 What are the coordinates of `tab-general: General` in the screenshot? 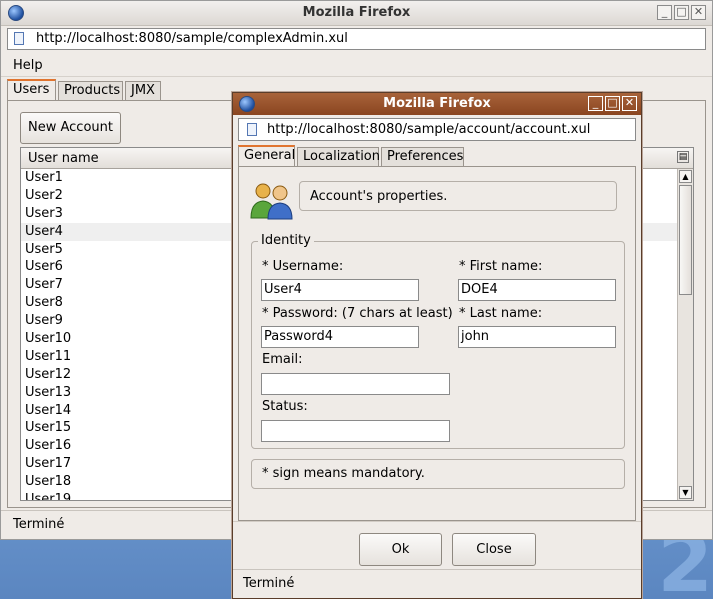 It's located at (266, 156).